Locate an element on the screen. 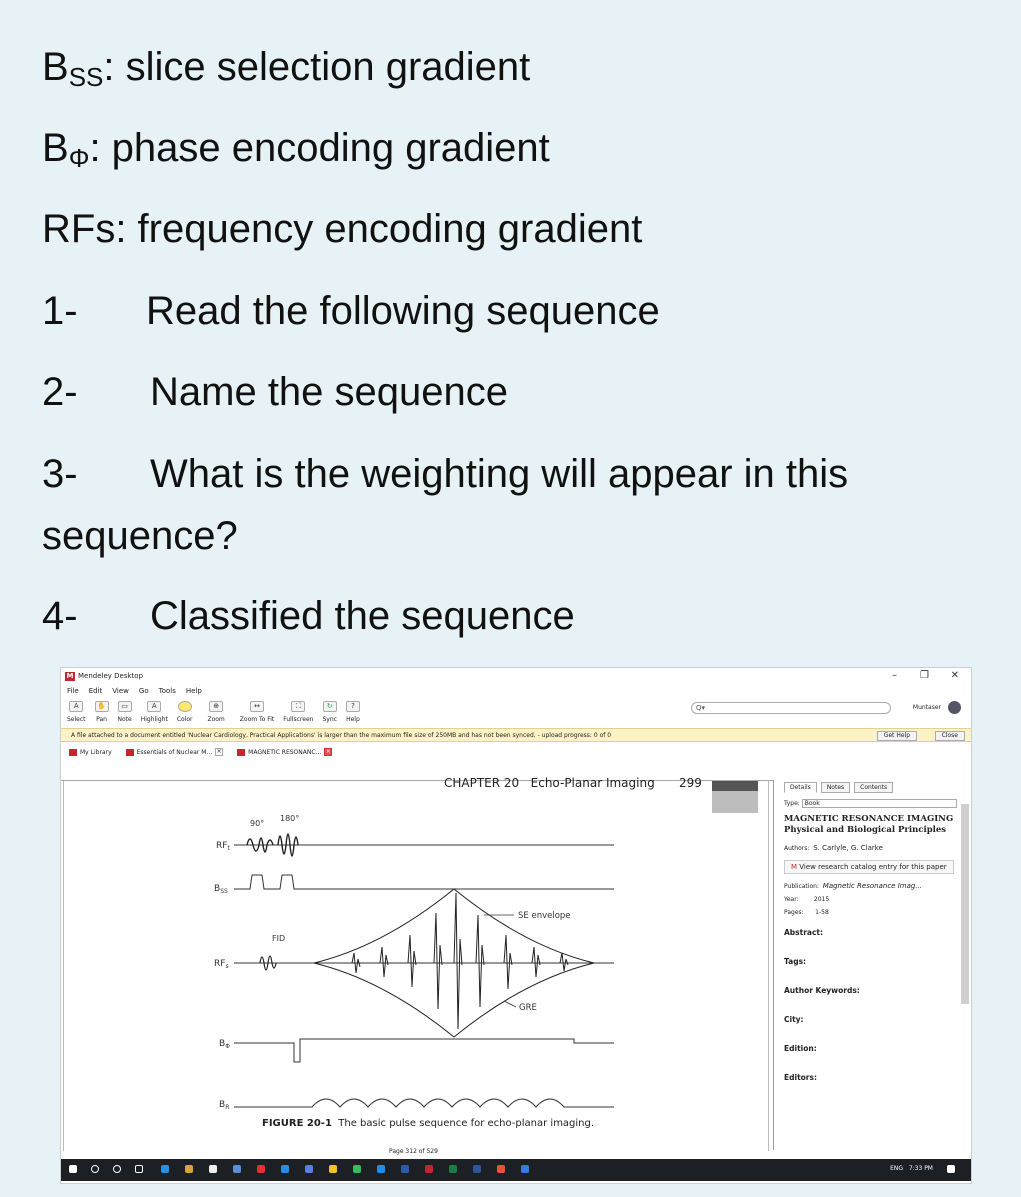 This screenshot has height=1197, width=1021. word2-icon is located at coordinates (477, 1169).